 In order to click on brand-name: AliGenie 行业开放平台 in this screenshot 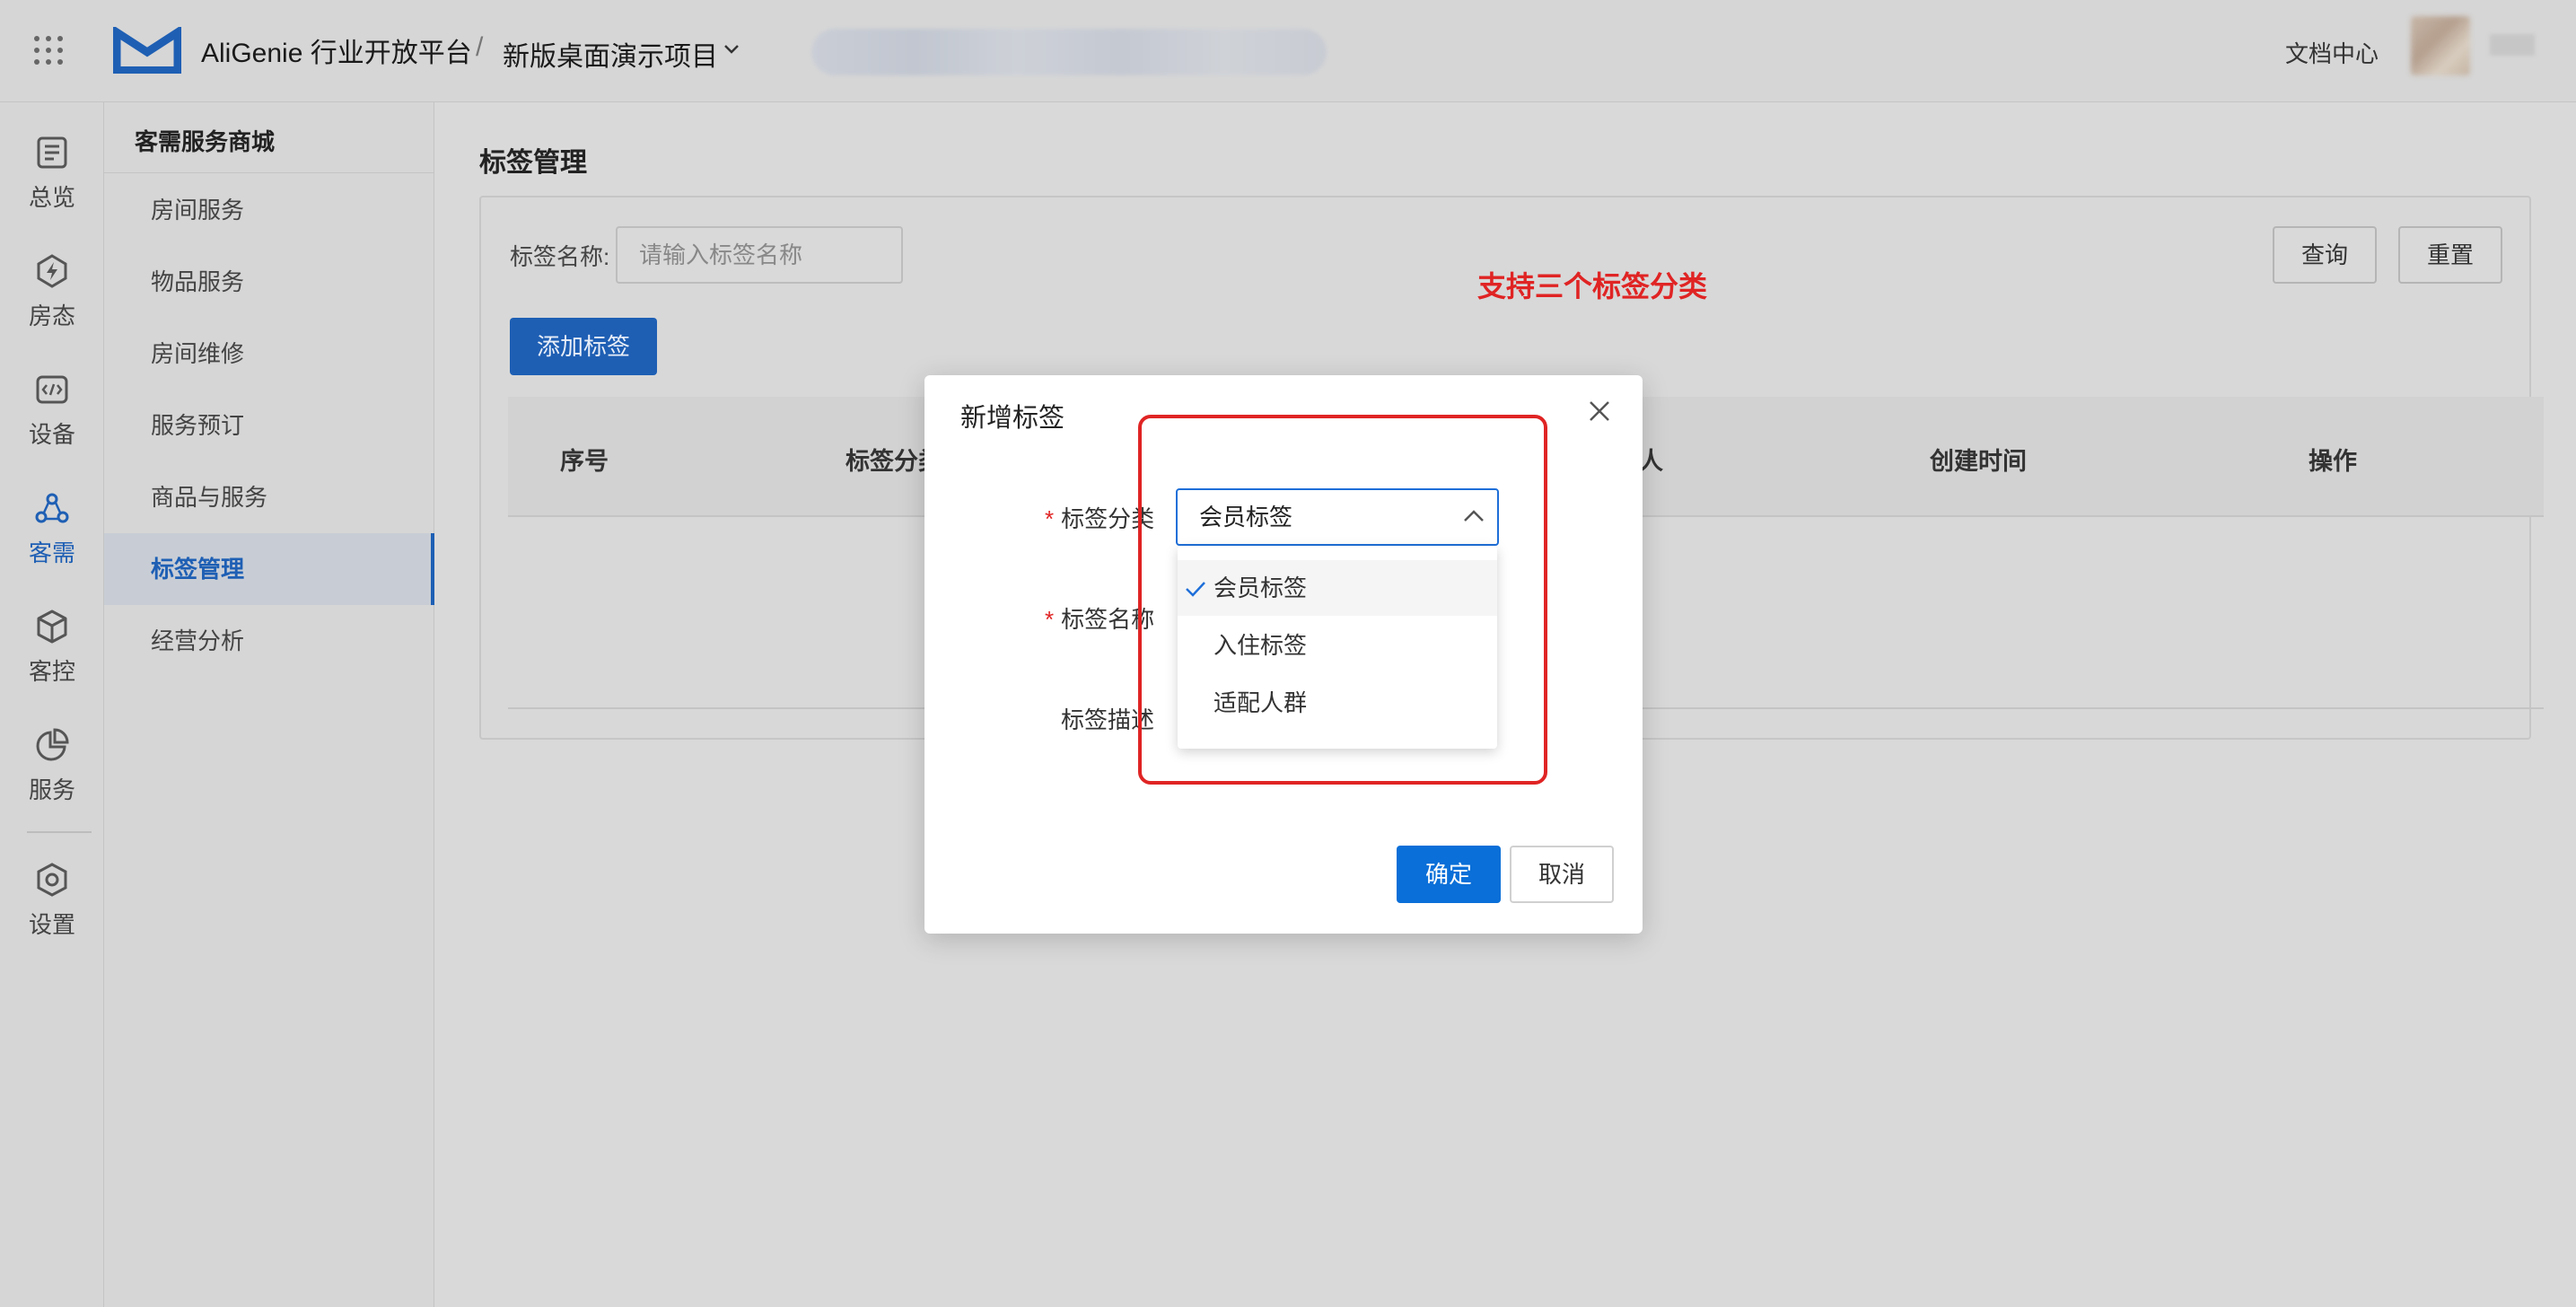, I will do `click(336, 51)`.